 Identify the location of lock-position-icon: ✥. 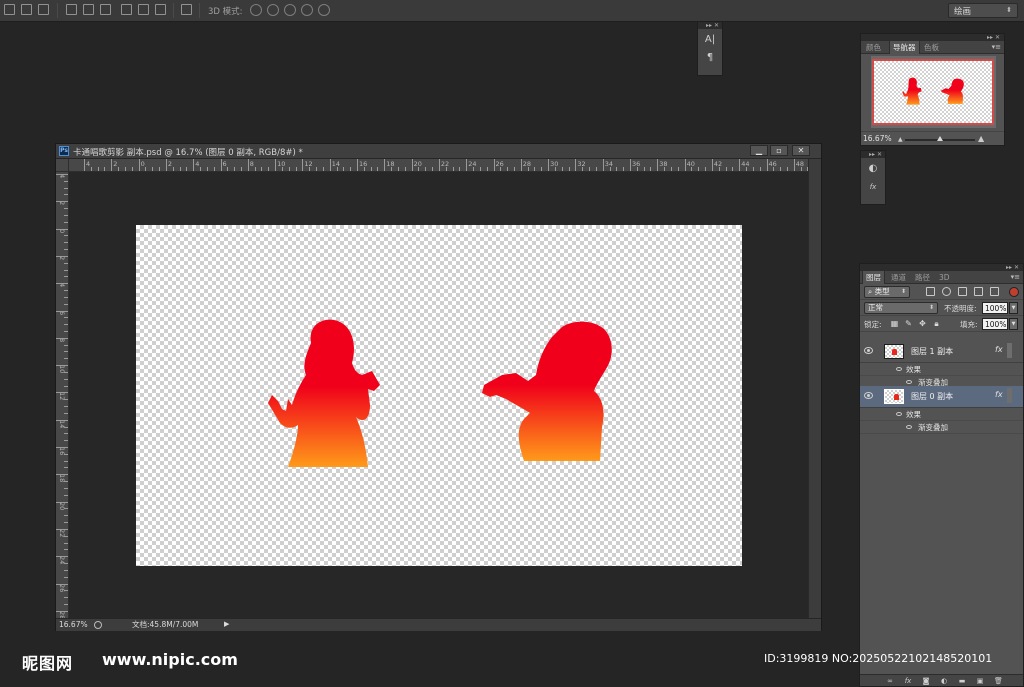
(922, 323).